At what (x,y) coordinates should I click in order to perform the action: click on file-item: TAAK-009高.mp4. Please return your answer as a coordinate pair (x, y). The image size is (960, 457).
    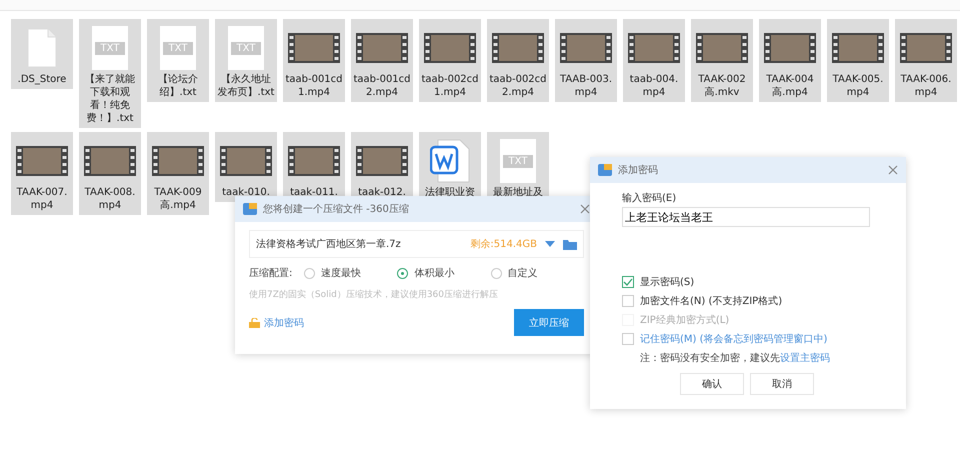
    Looking at the image, I should click on (178, 173).